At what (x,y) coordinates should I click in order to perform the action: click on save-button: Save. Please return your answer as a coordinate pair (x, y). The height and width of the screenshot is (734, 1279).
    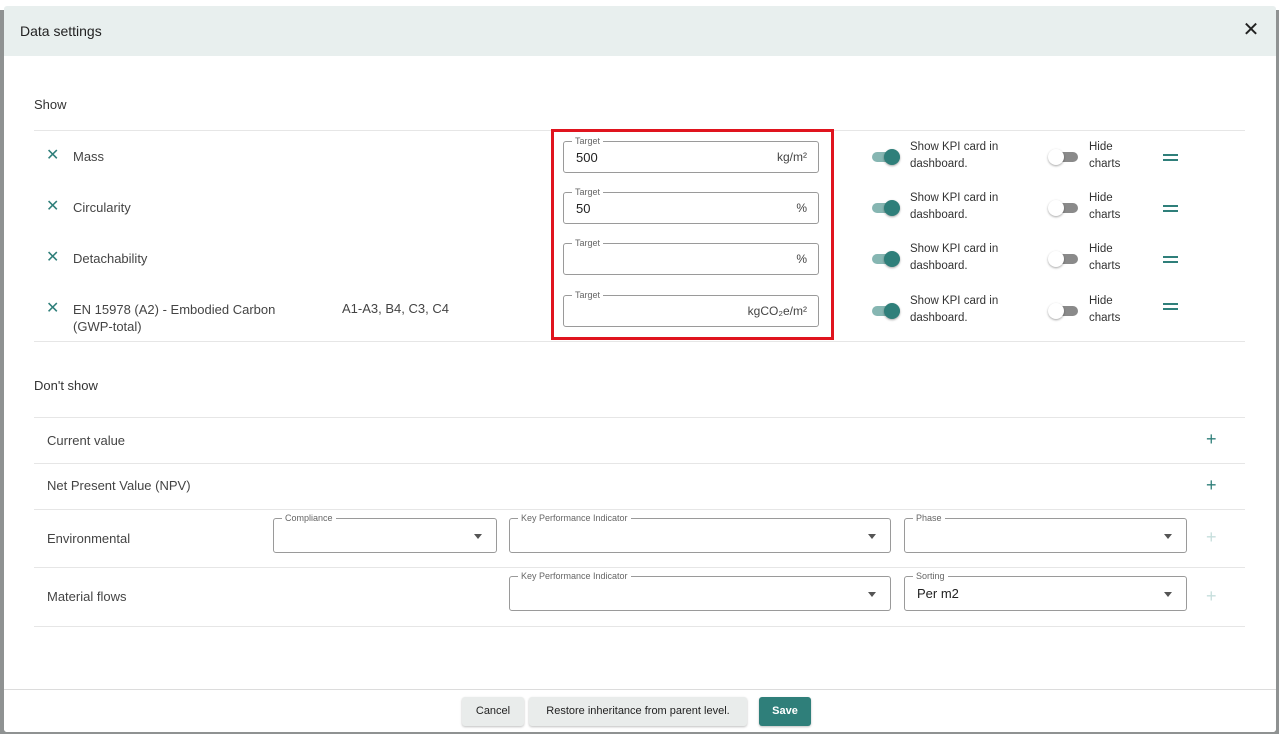
    Looking at the image, I should click on (785, 711).